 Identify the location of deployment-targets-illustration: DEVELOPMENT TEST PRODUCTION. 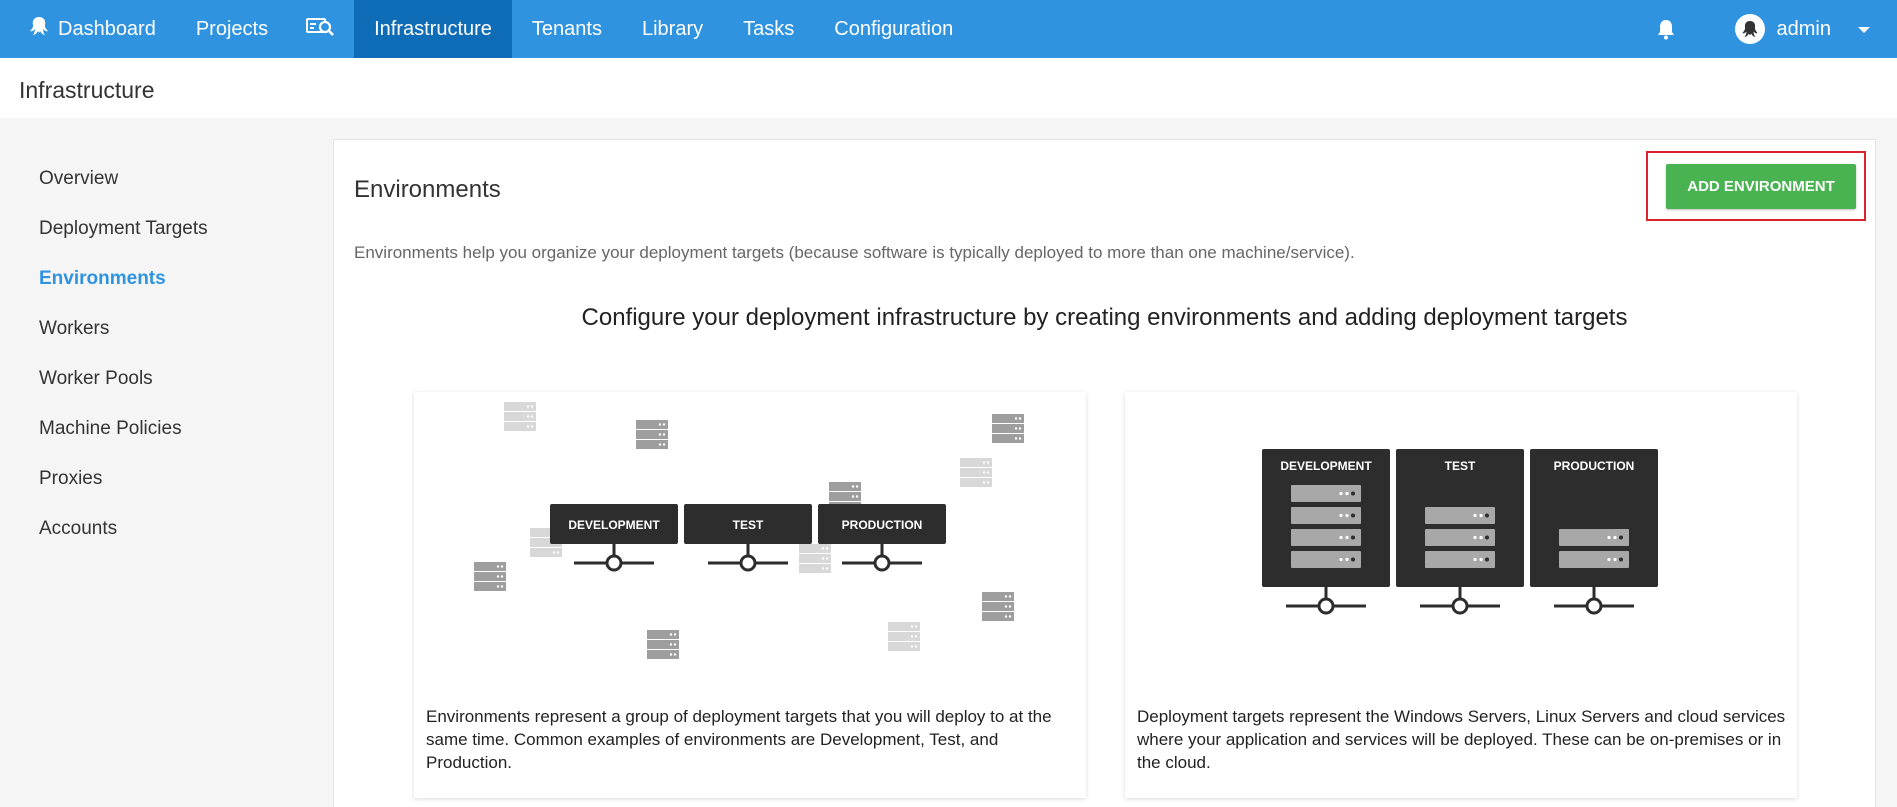
(1460, 532).